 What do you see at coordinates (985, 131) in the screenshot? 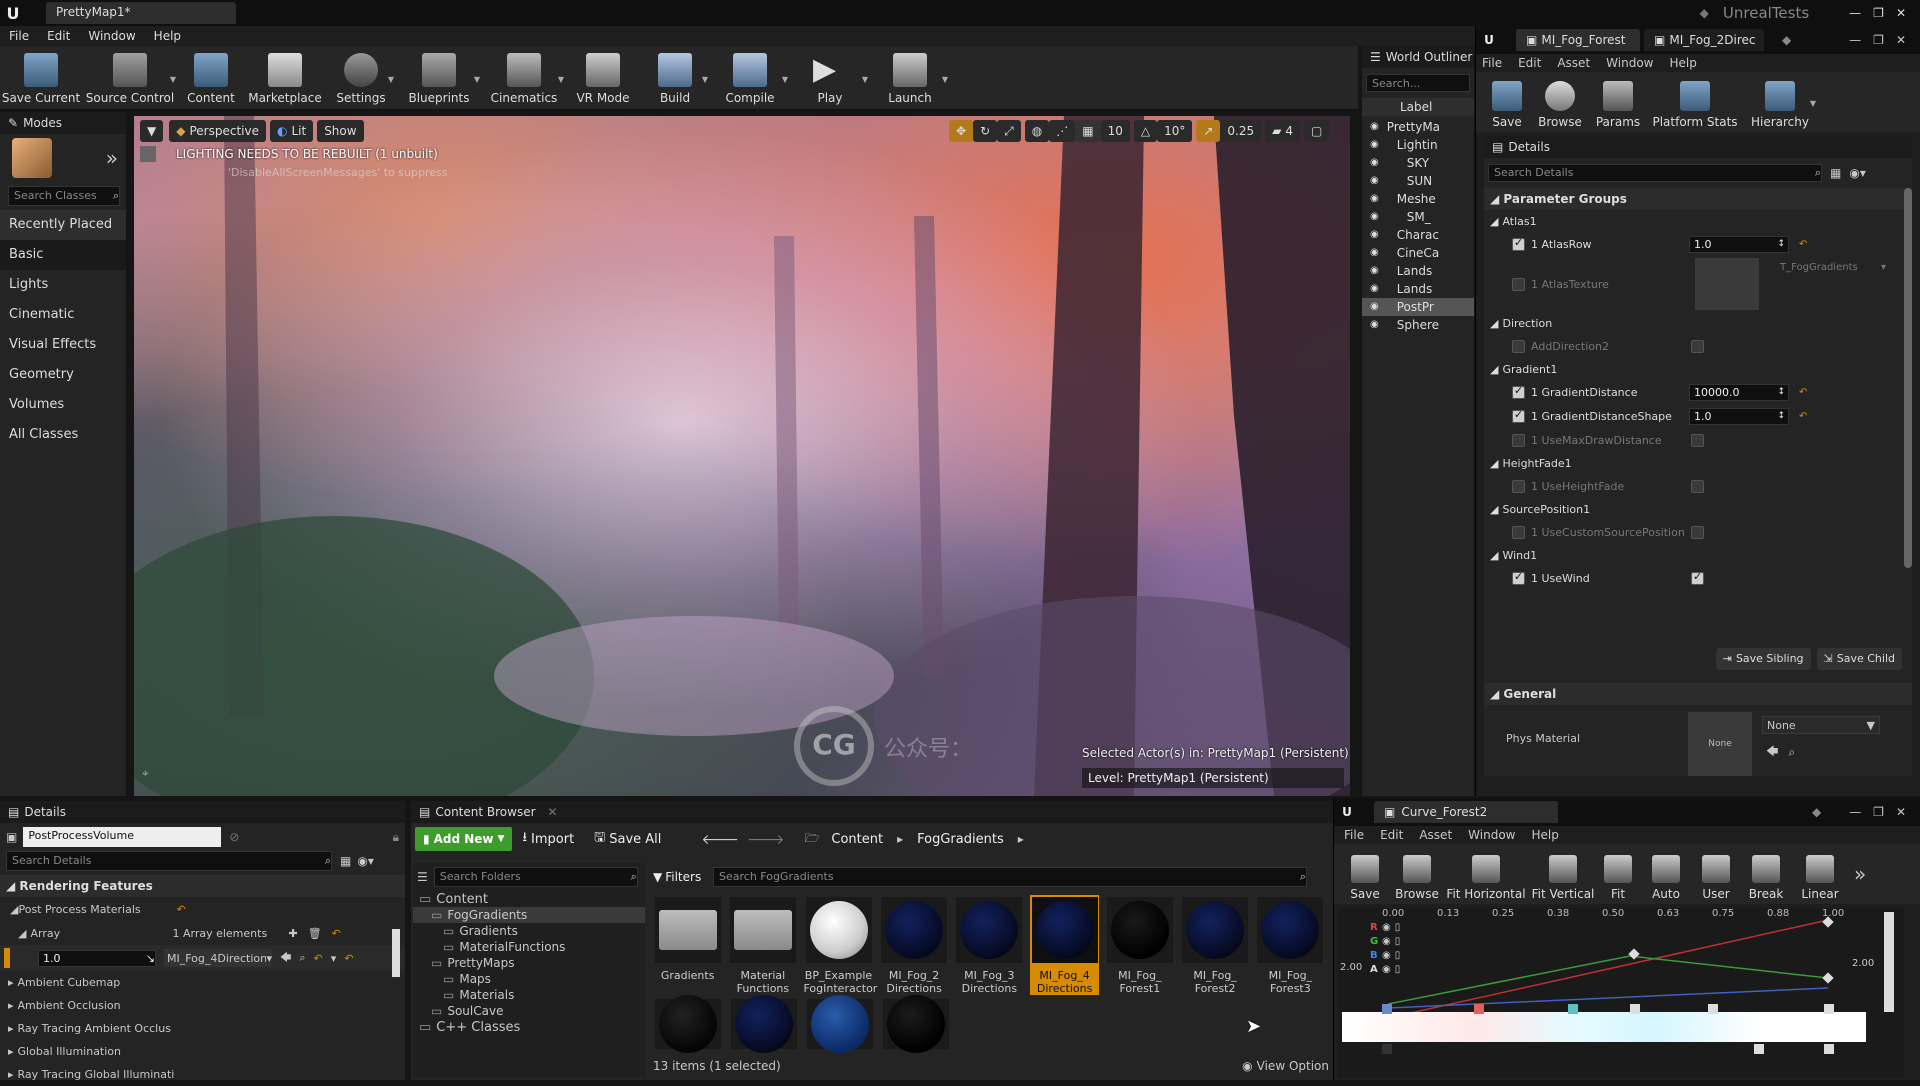
I see `rotate-icon: ↻` at bounding box center [985, 131].